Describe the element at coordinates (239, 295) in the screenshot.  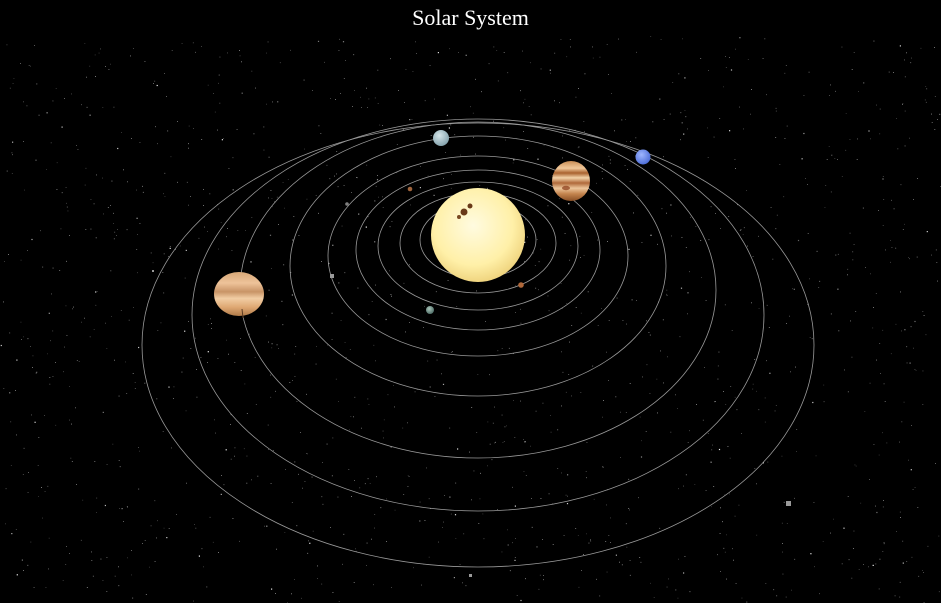
I see `saturn-icon` at that location.